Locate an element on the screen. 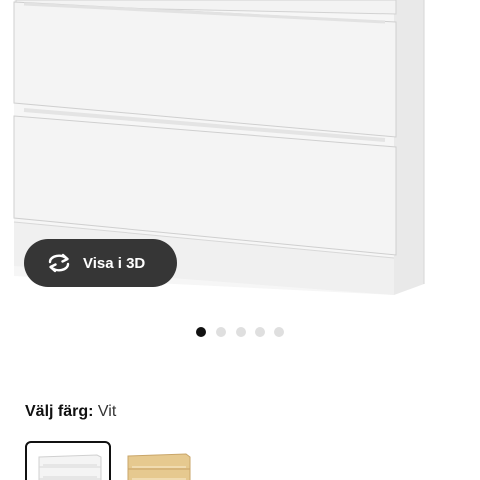 This screenshot has width=480, height=480. view-3d-button: Visa i 3D is located at coordinates (100, 263).